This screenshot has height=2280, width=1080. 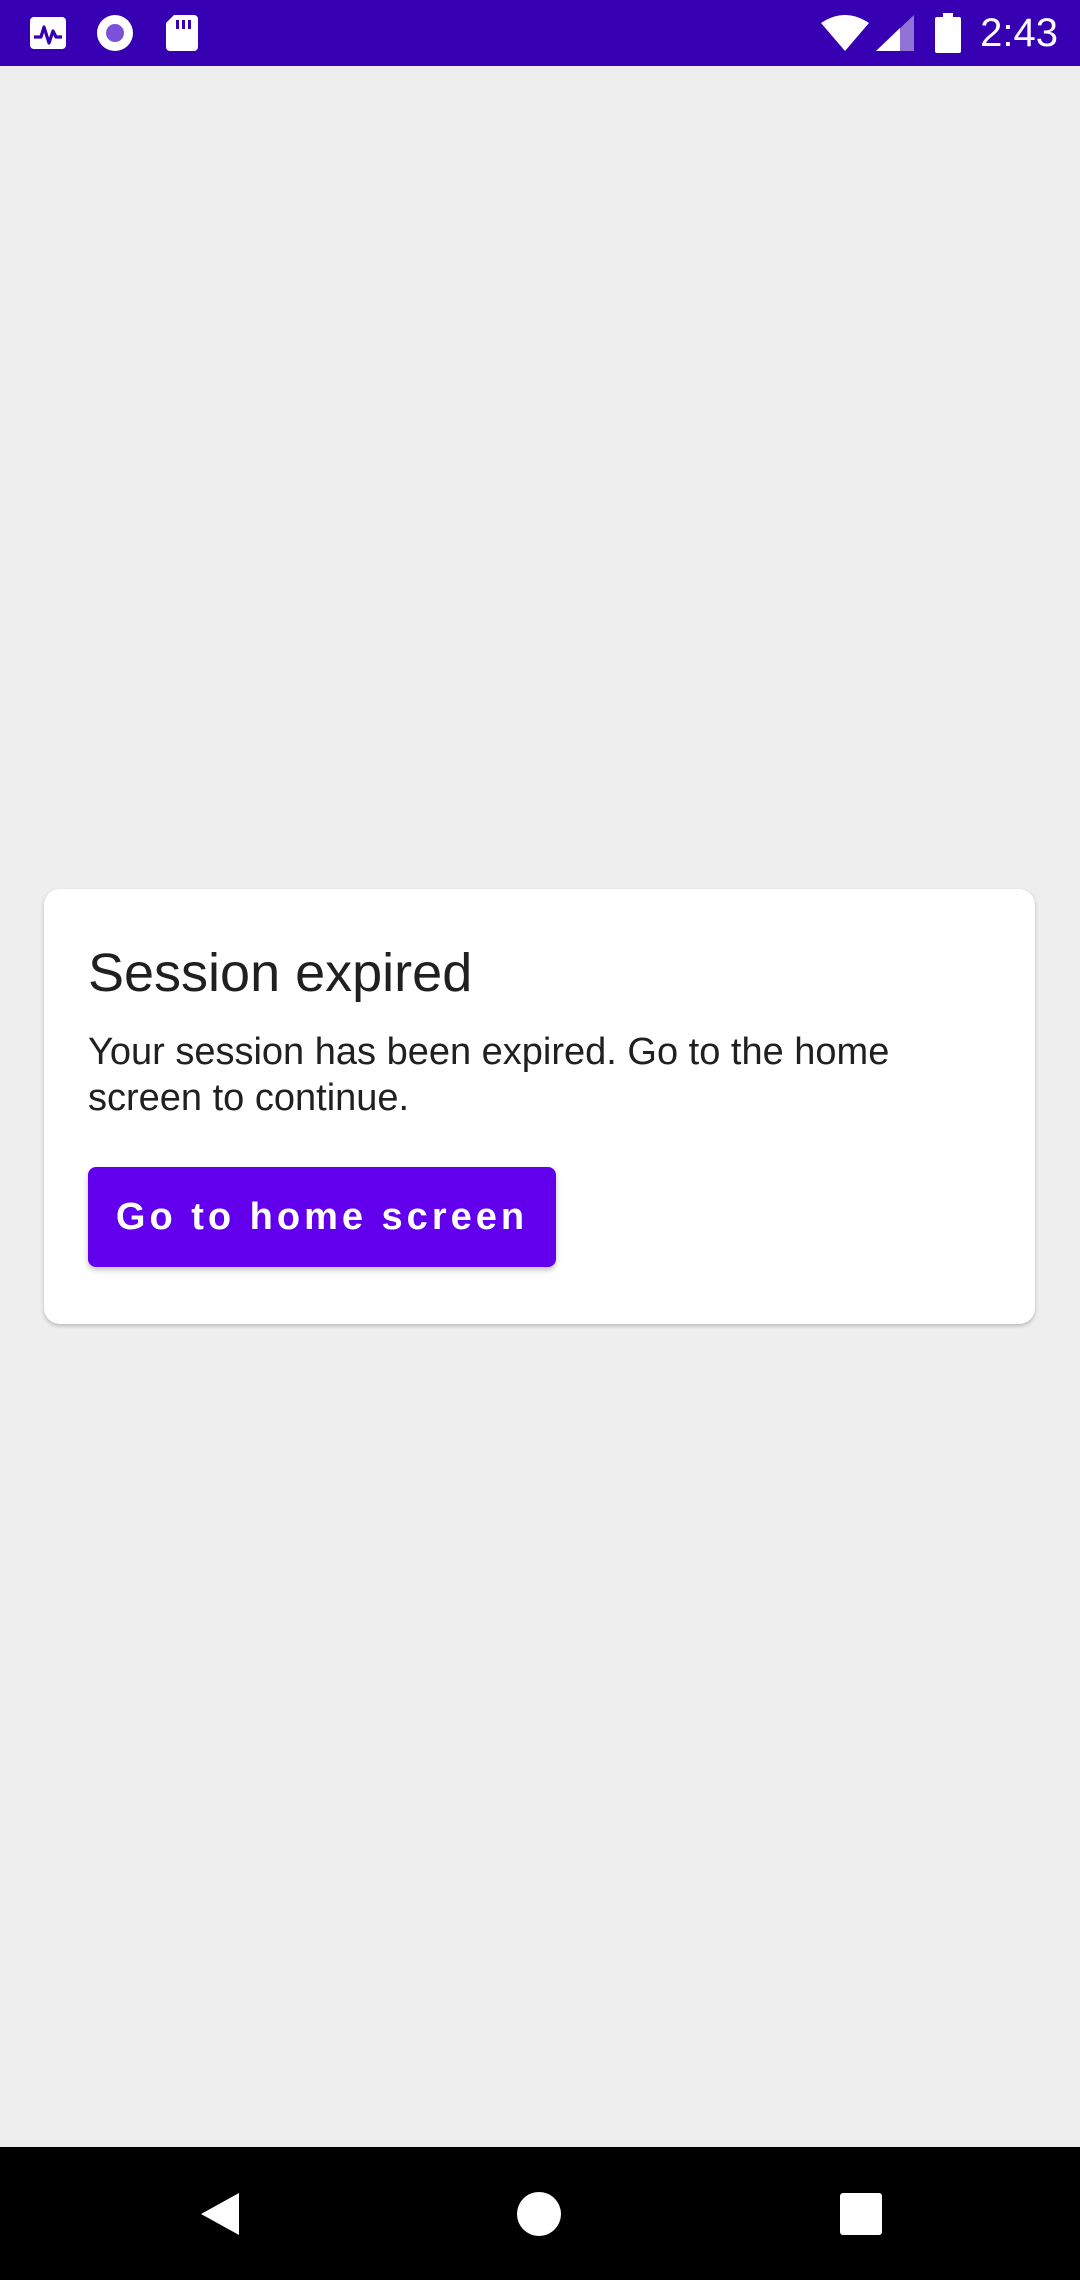 I want to click on dialog-title: Session expired, so click(x=280, y=973).